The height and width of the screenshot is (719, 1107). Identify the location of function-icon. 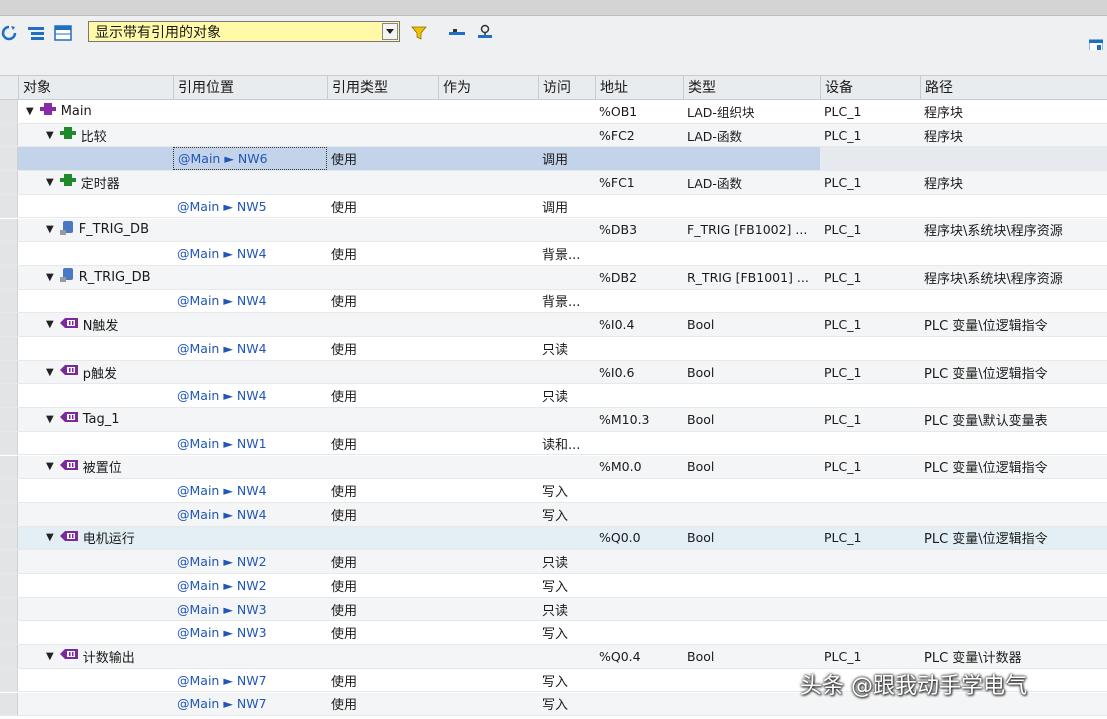
(67, 135).